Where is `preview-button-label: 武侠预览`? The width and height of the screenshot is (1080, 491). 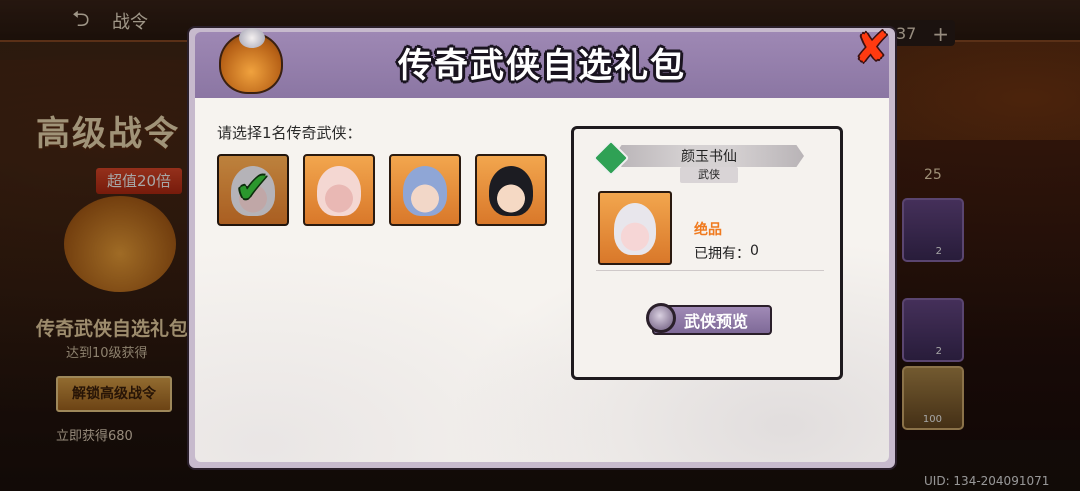
preview-button-label: 武侠预览 is located at coordinates (715, 321).